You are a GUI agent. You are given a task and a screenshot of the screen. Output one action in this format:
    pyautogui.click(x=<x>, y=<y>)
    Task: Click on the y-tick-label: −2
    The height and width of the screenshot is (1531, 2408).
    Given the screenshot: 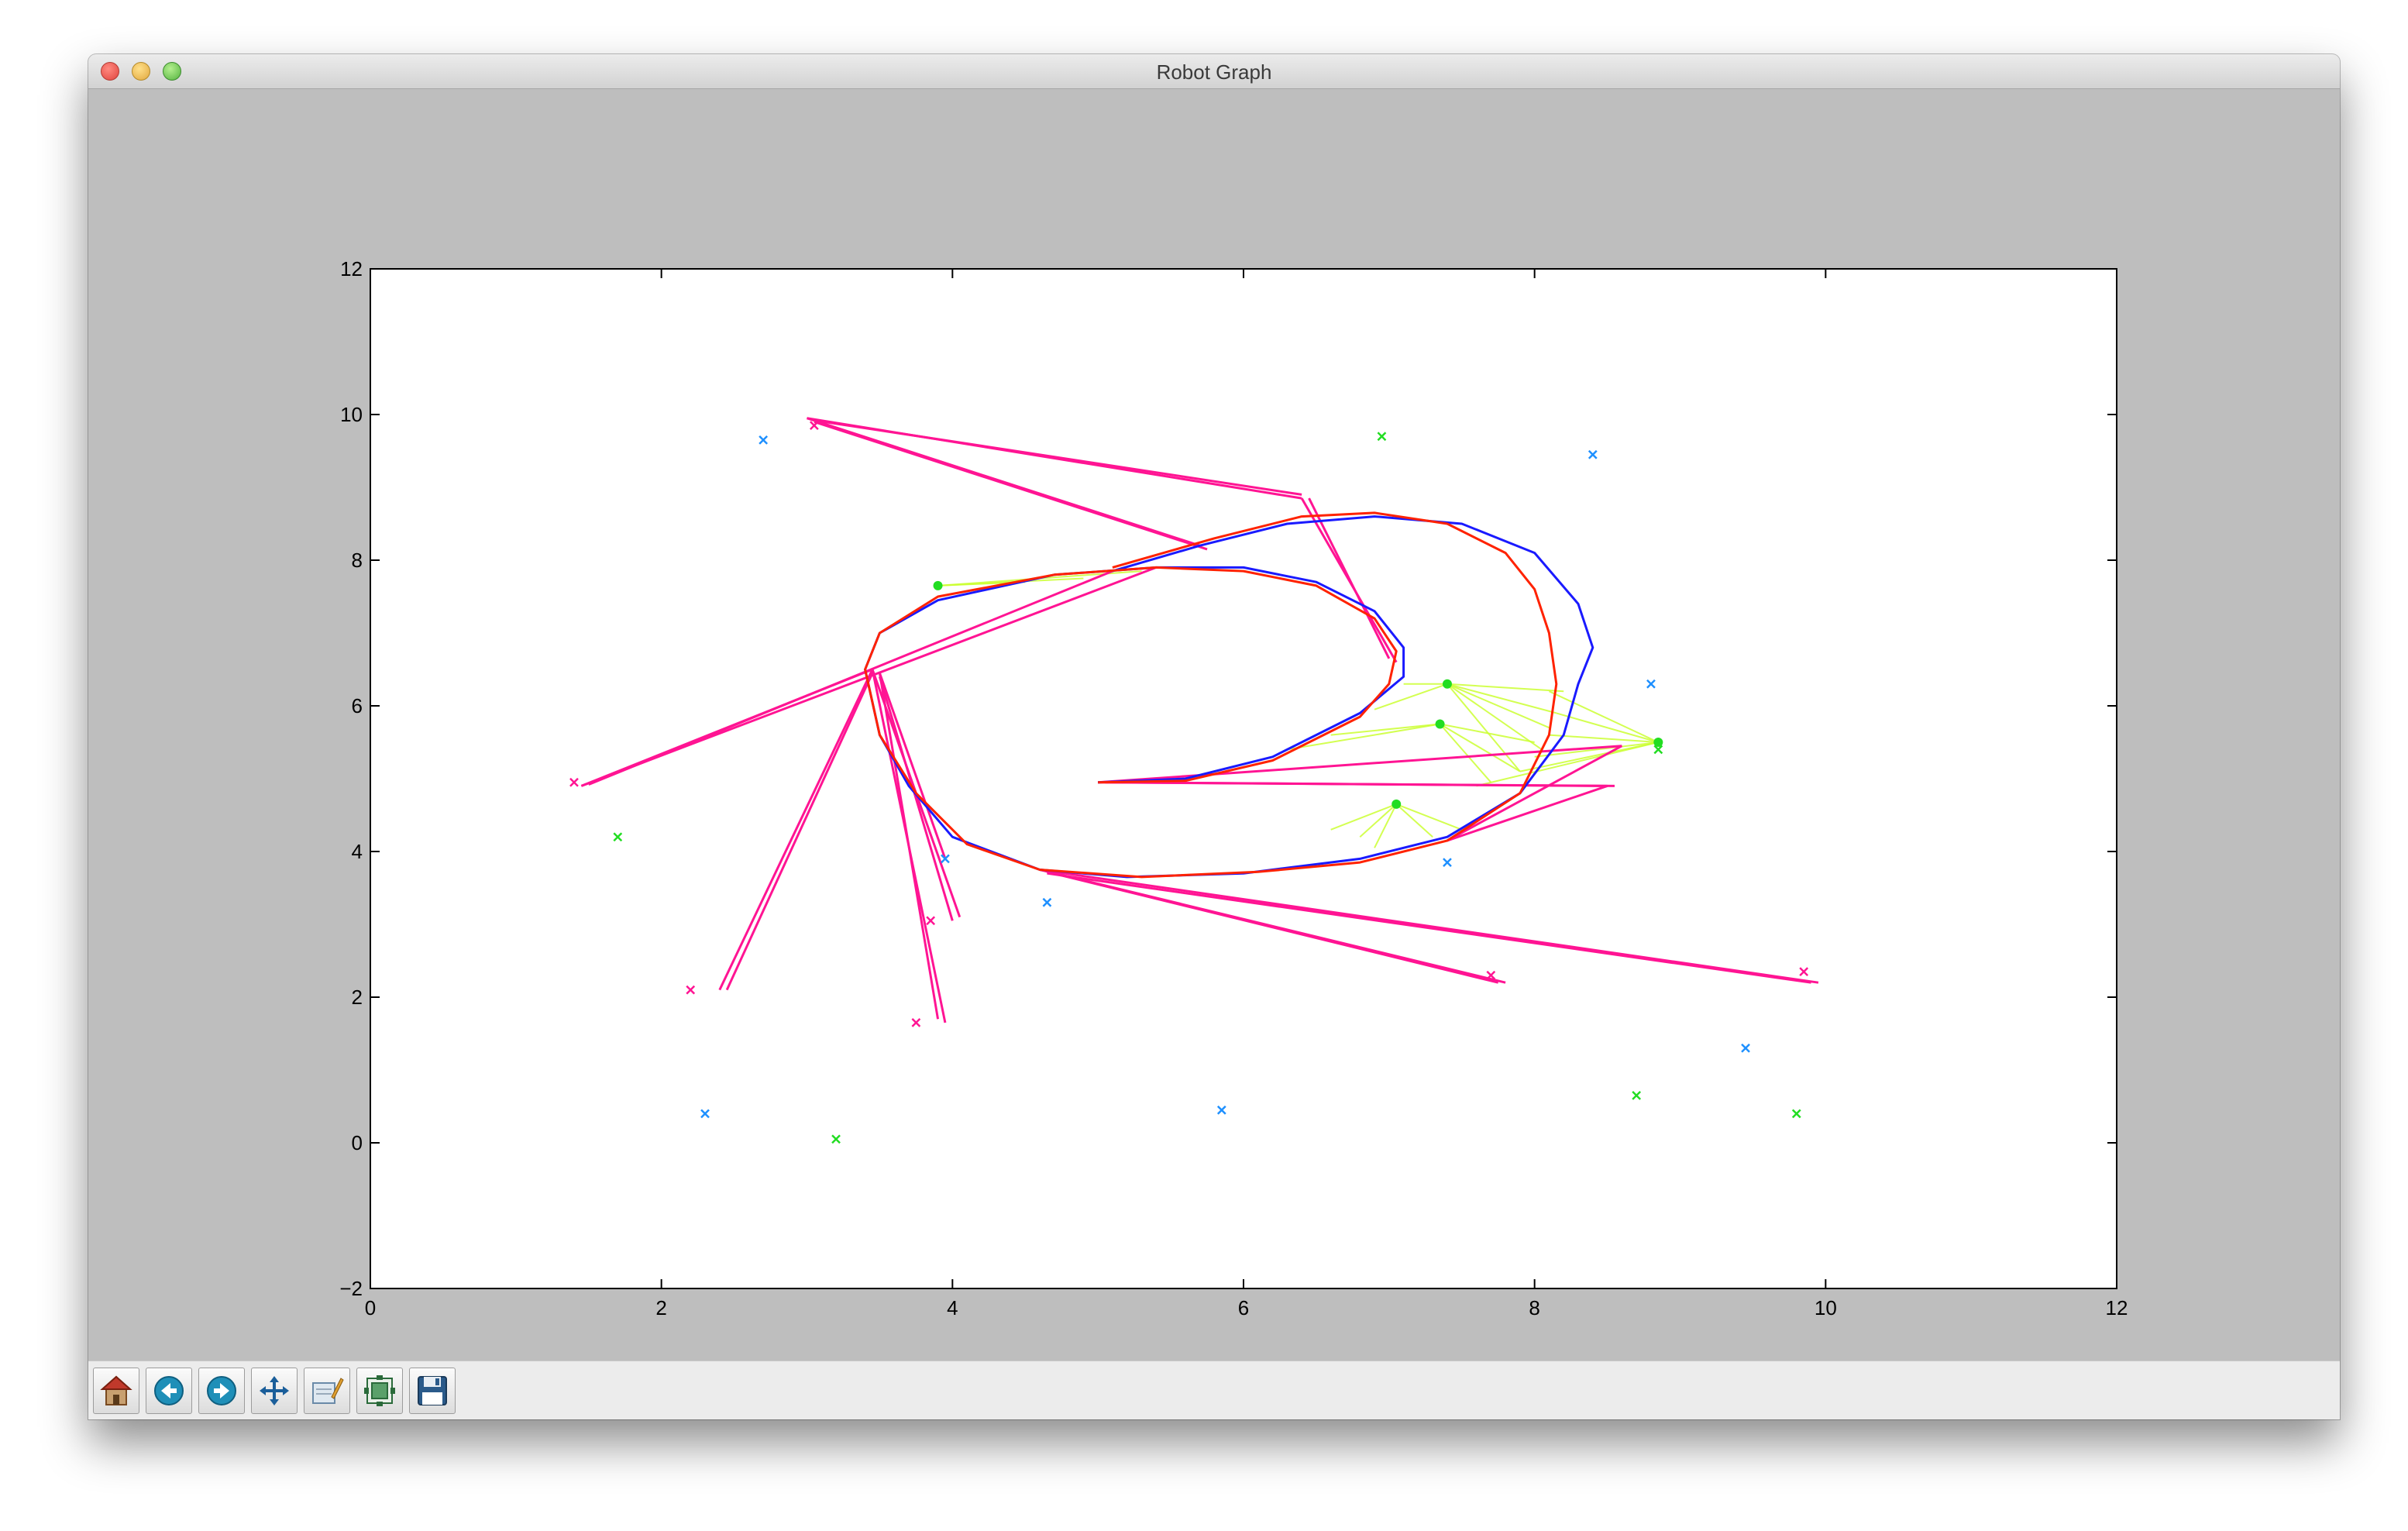 What is the action you would take?
    pyautogui.click(x=351, y=1288)
    